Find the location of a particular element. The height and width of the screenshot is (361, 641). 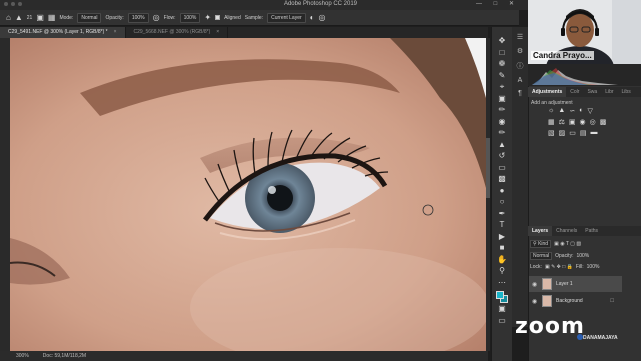

healing-brush-tool-icon: ◉ is located at coordinates (502, 122).